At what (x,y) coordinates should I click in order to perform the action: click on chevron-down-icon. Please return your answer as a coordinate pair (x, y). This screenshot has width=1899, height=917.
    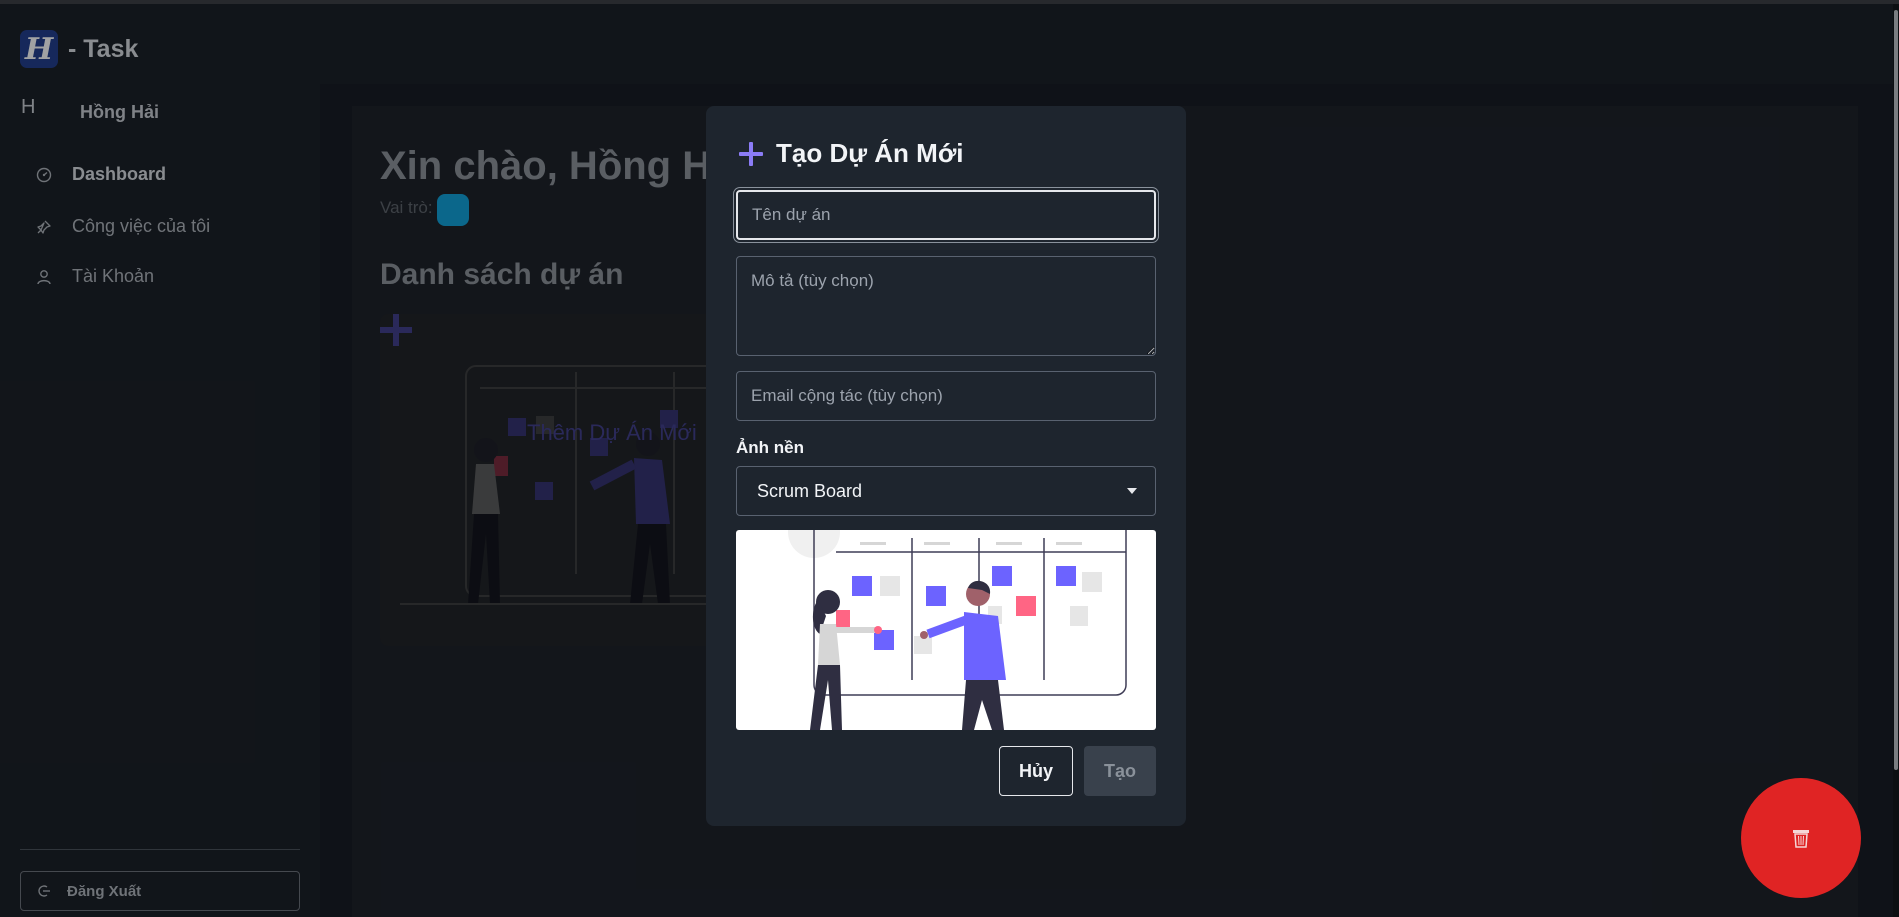
    Looking at the image, I should click on (1132, 491).